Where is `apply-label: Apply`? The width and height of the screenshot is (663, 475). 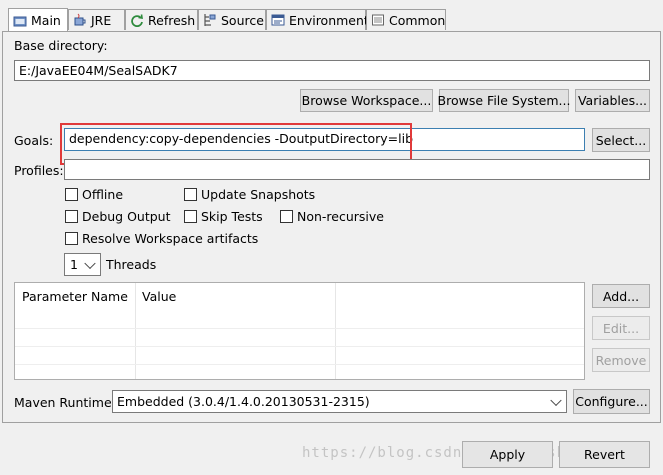 apply-label: Apply is located at coordinates (507, 454).